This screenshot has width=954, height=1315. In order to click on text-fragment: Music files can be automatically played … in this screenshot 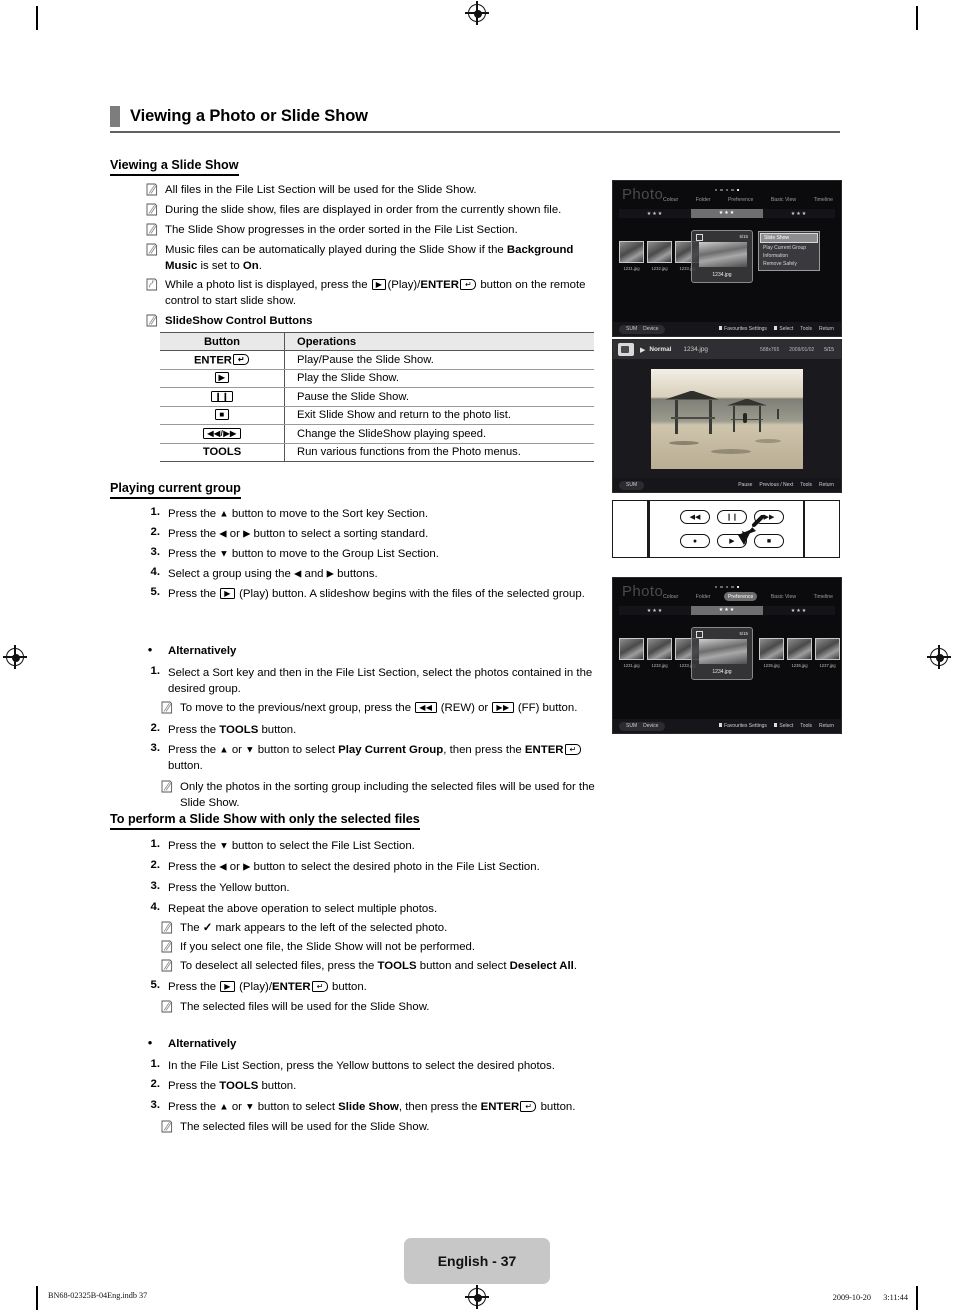, I will do `click(336, 250)`.